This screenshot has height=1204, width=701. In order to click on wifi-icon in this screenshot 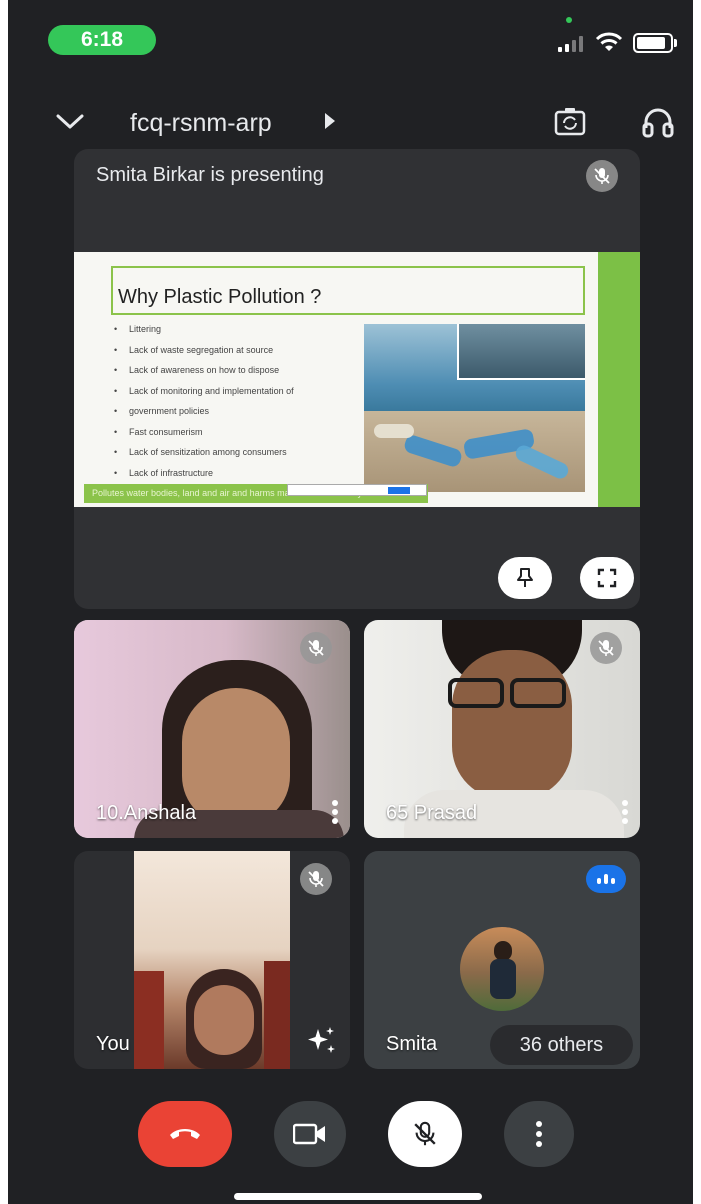, I will do `click(609, 41)`.